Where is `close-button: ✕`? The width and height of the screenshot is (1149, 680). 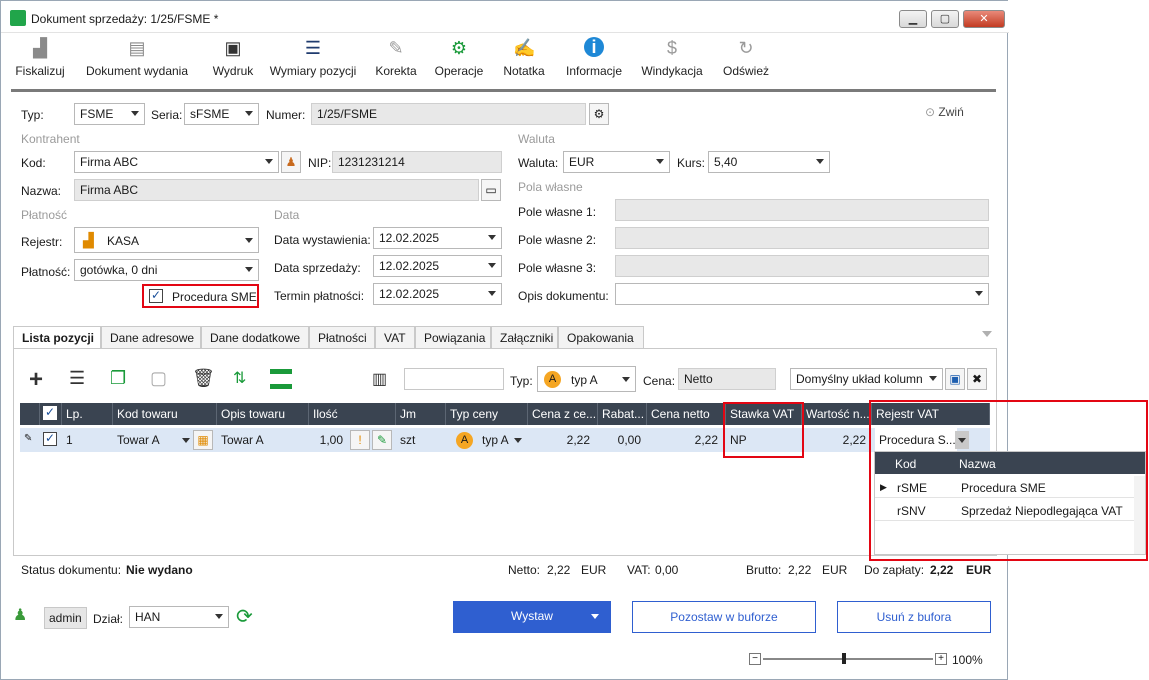
close-button: ✕ is located at coordinates (984, 19).